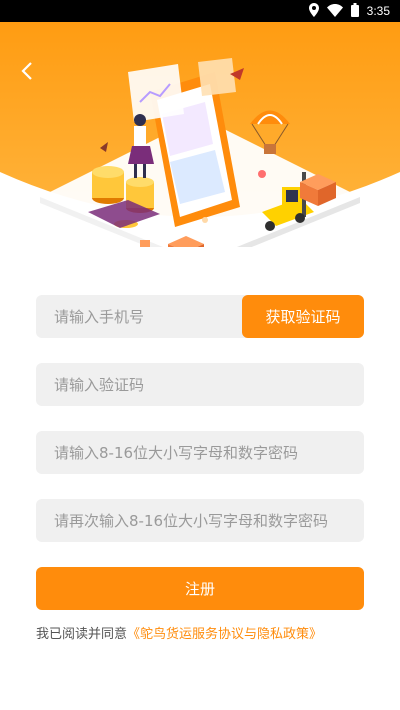 This screenshot has width=400, height=710. I want to click on status-bar: 3:35, so click(200, 11).